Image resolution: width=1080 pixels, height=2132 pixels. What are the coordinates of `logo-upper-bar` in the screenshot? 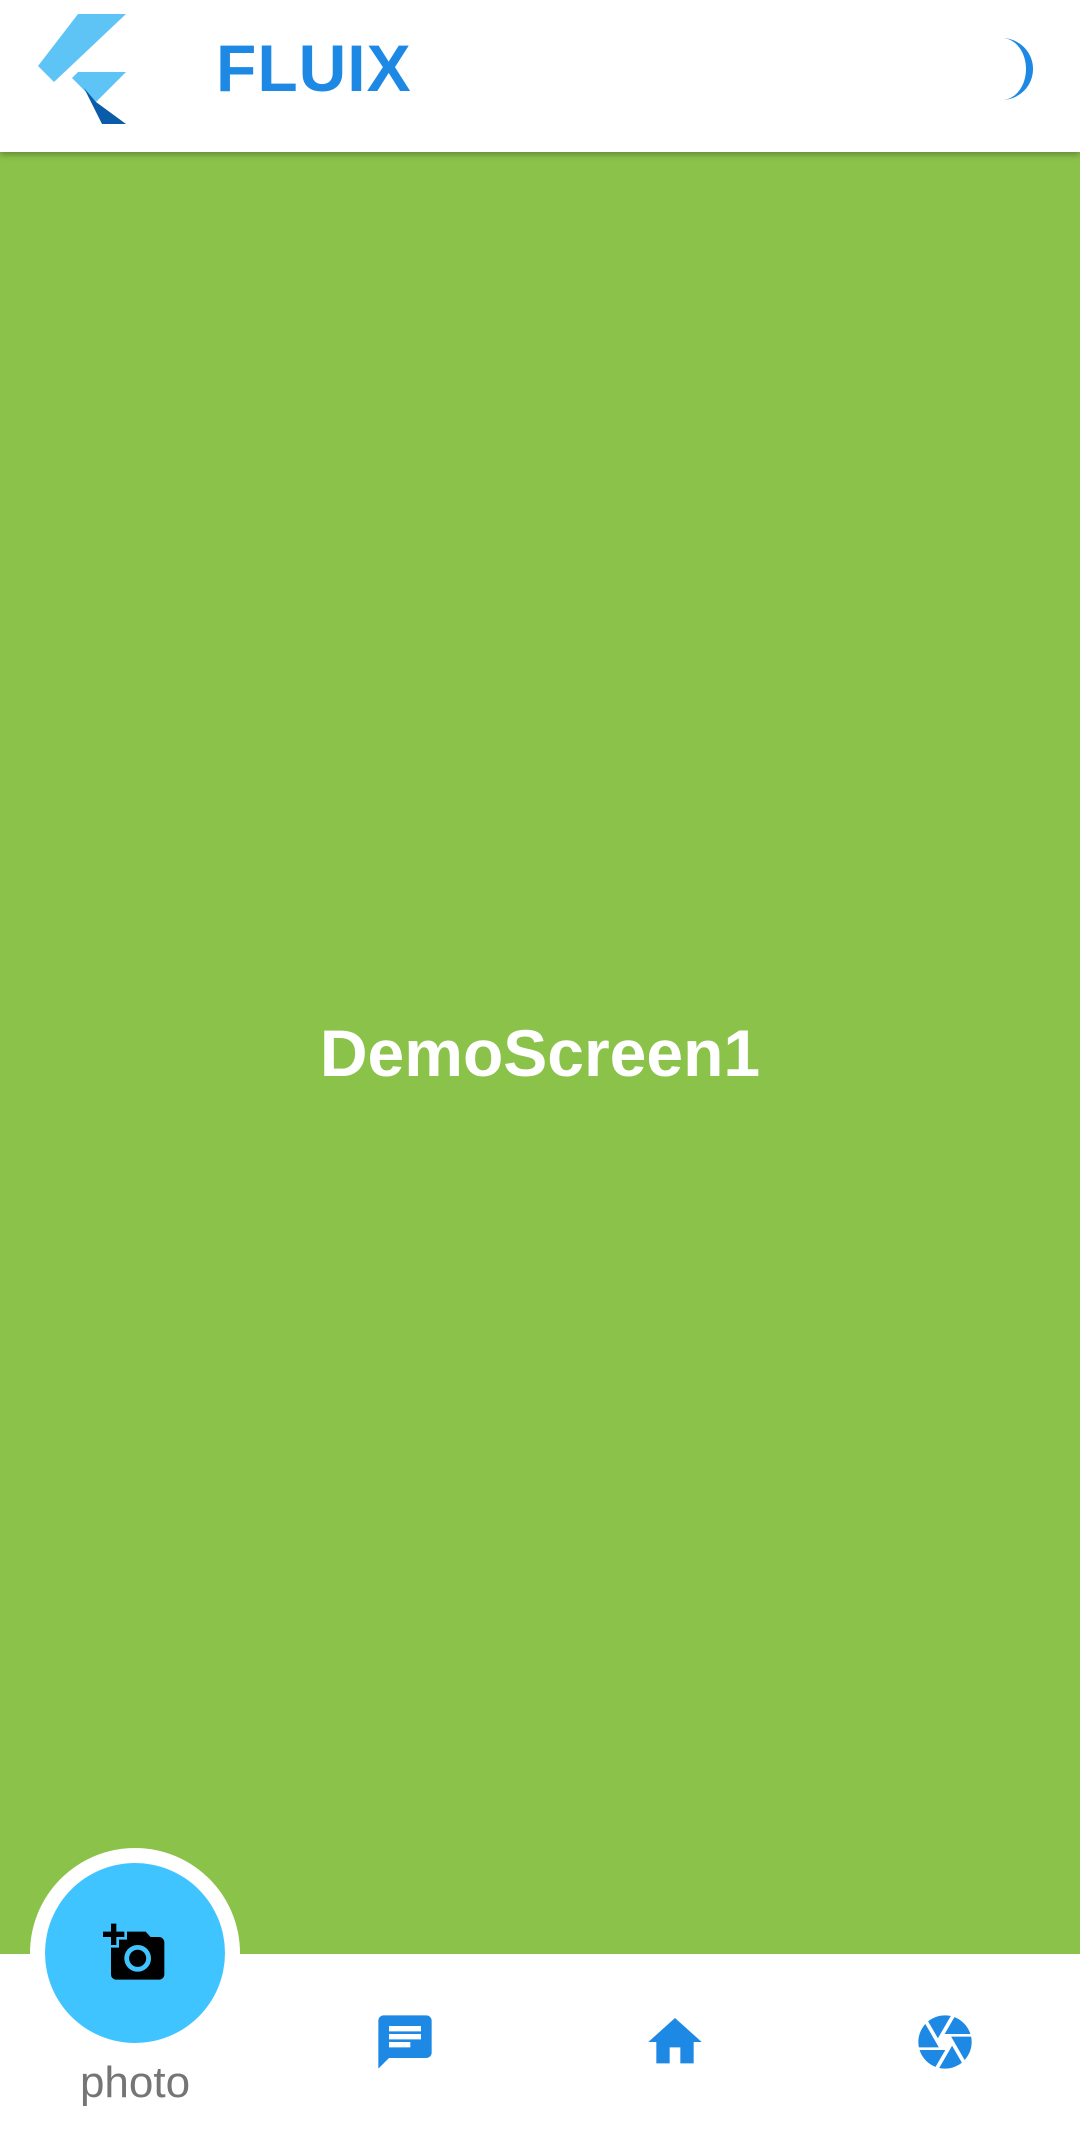 It's located at (82, 48).